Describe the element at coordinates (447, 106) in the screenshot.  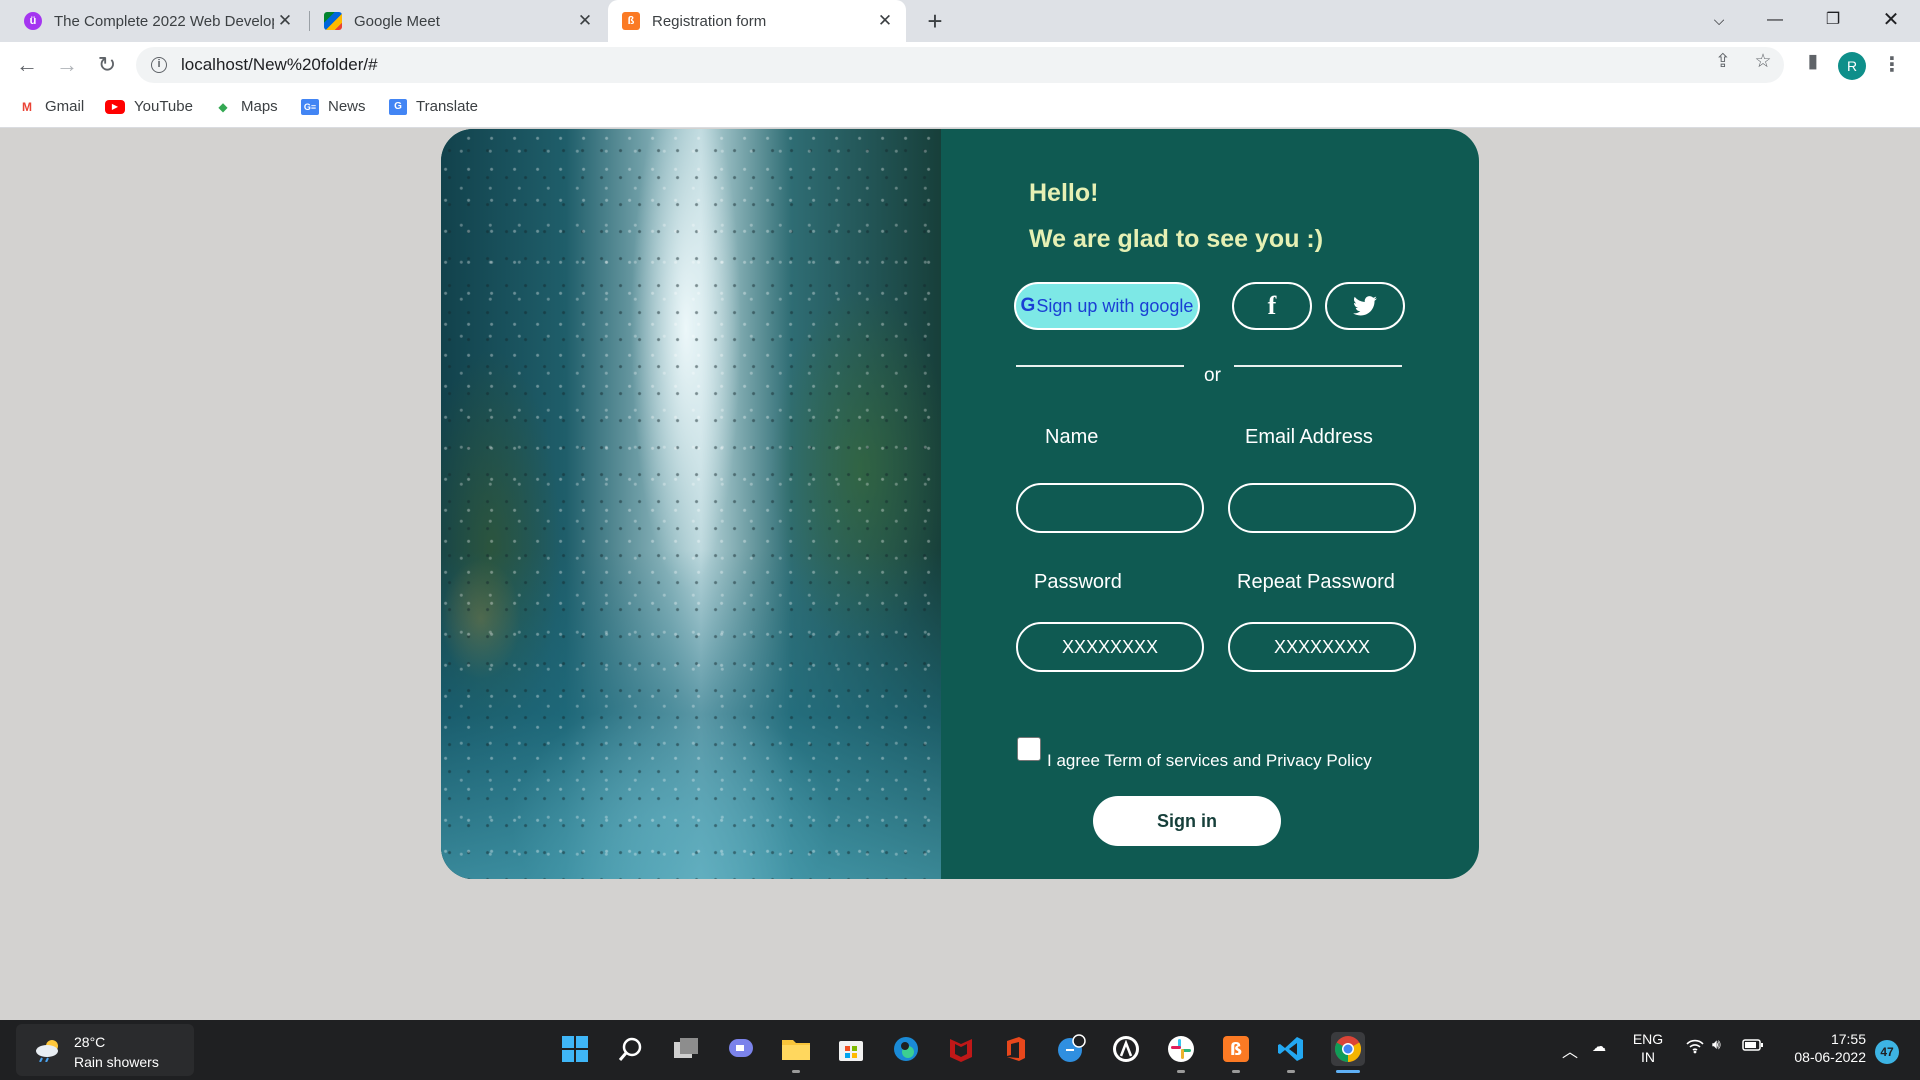
I see `bookmark-label: Translate` at that location.